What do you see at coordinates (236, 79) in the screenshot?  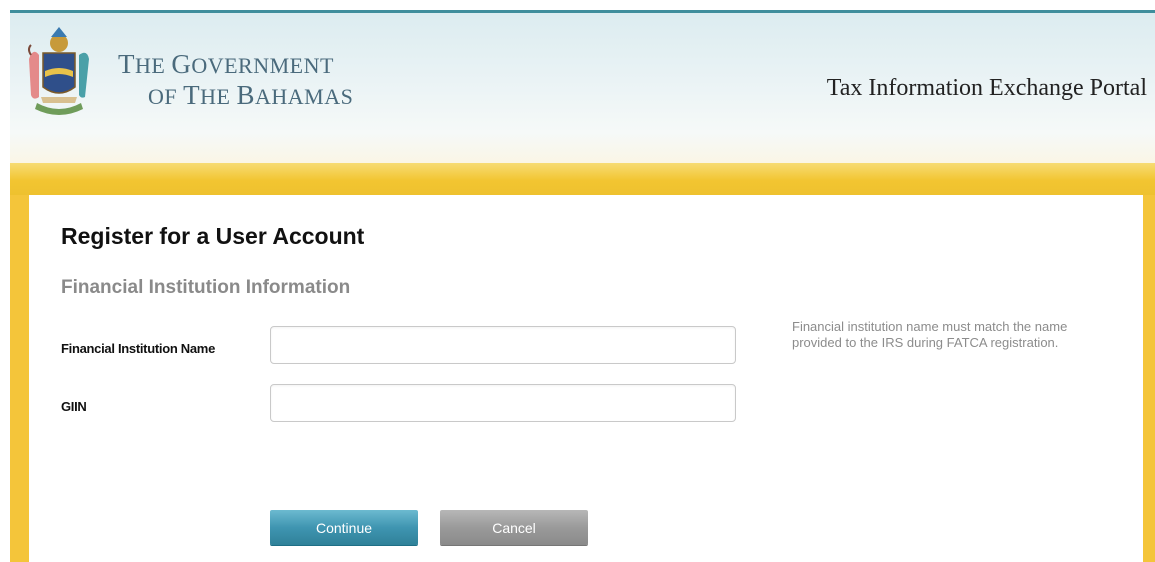 I see `government-title: THE GOVERNMENT OF THE BAHAMAS` at bounding box center [236, 79].